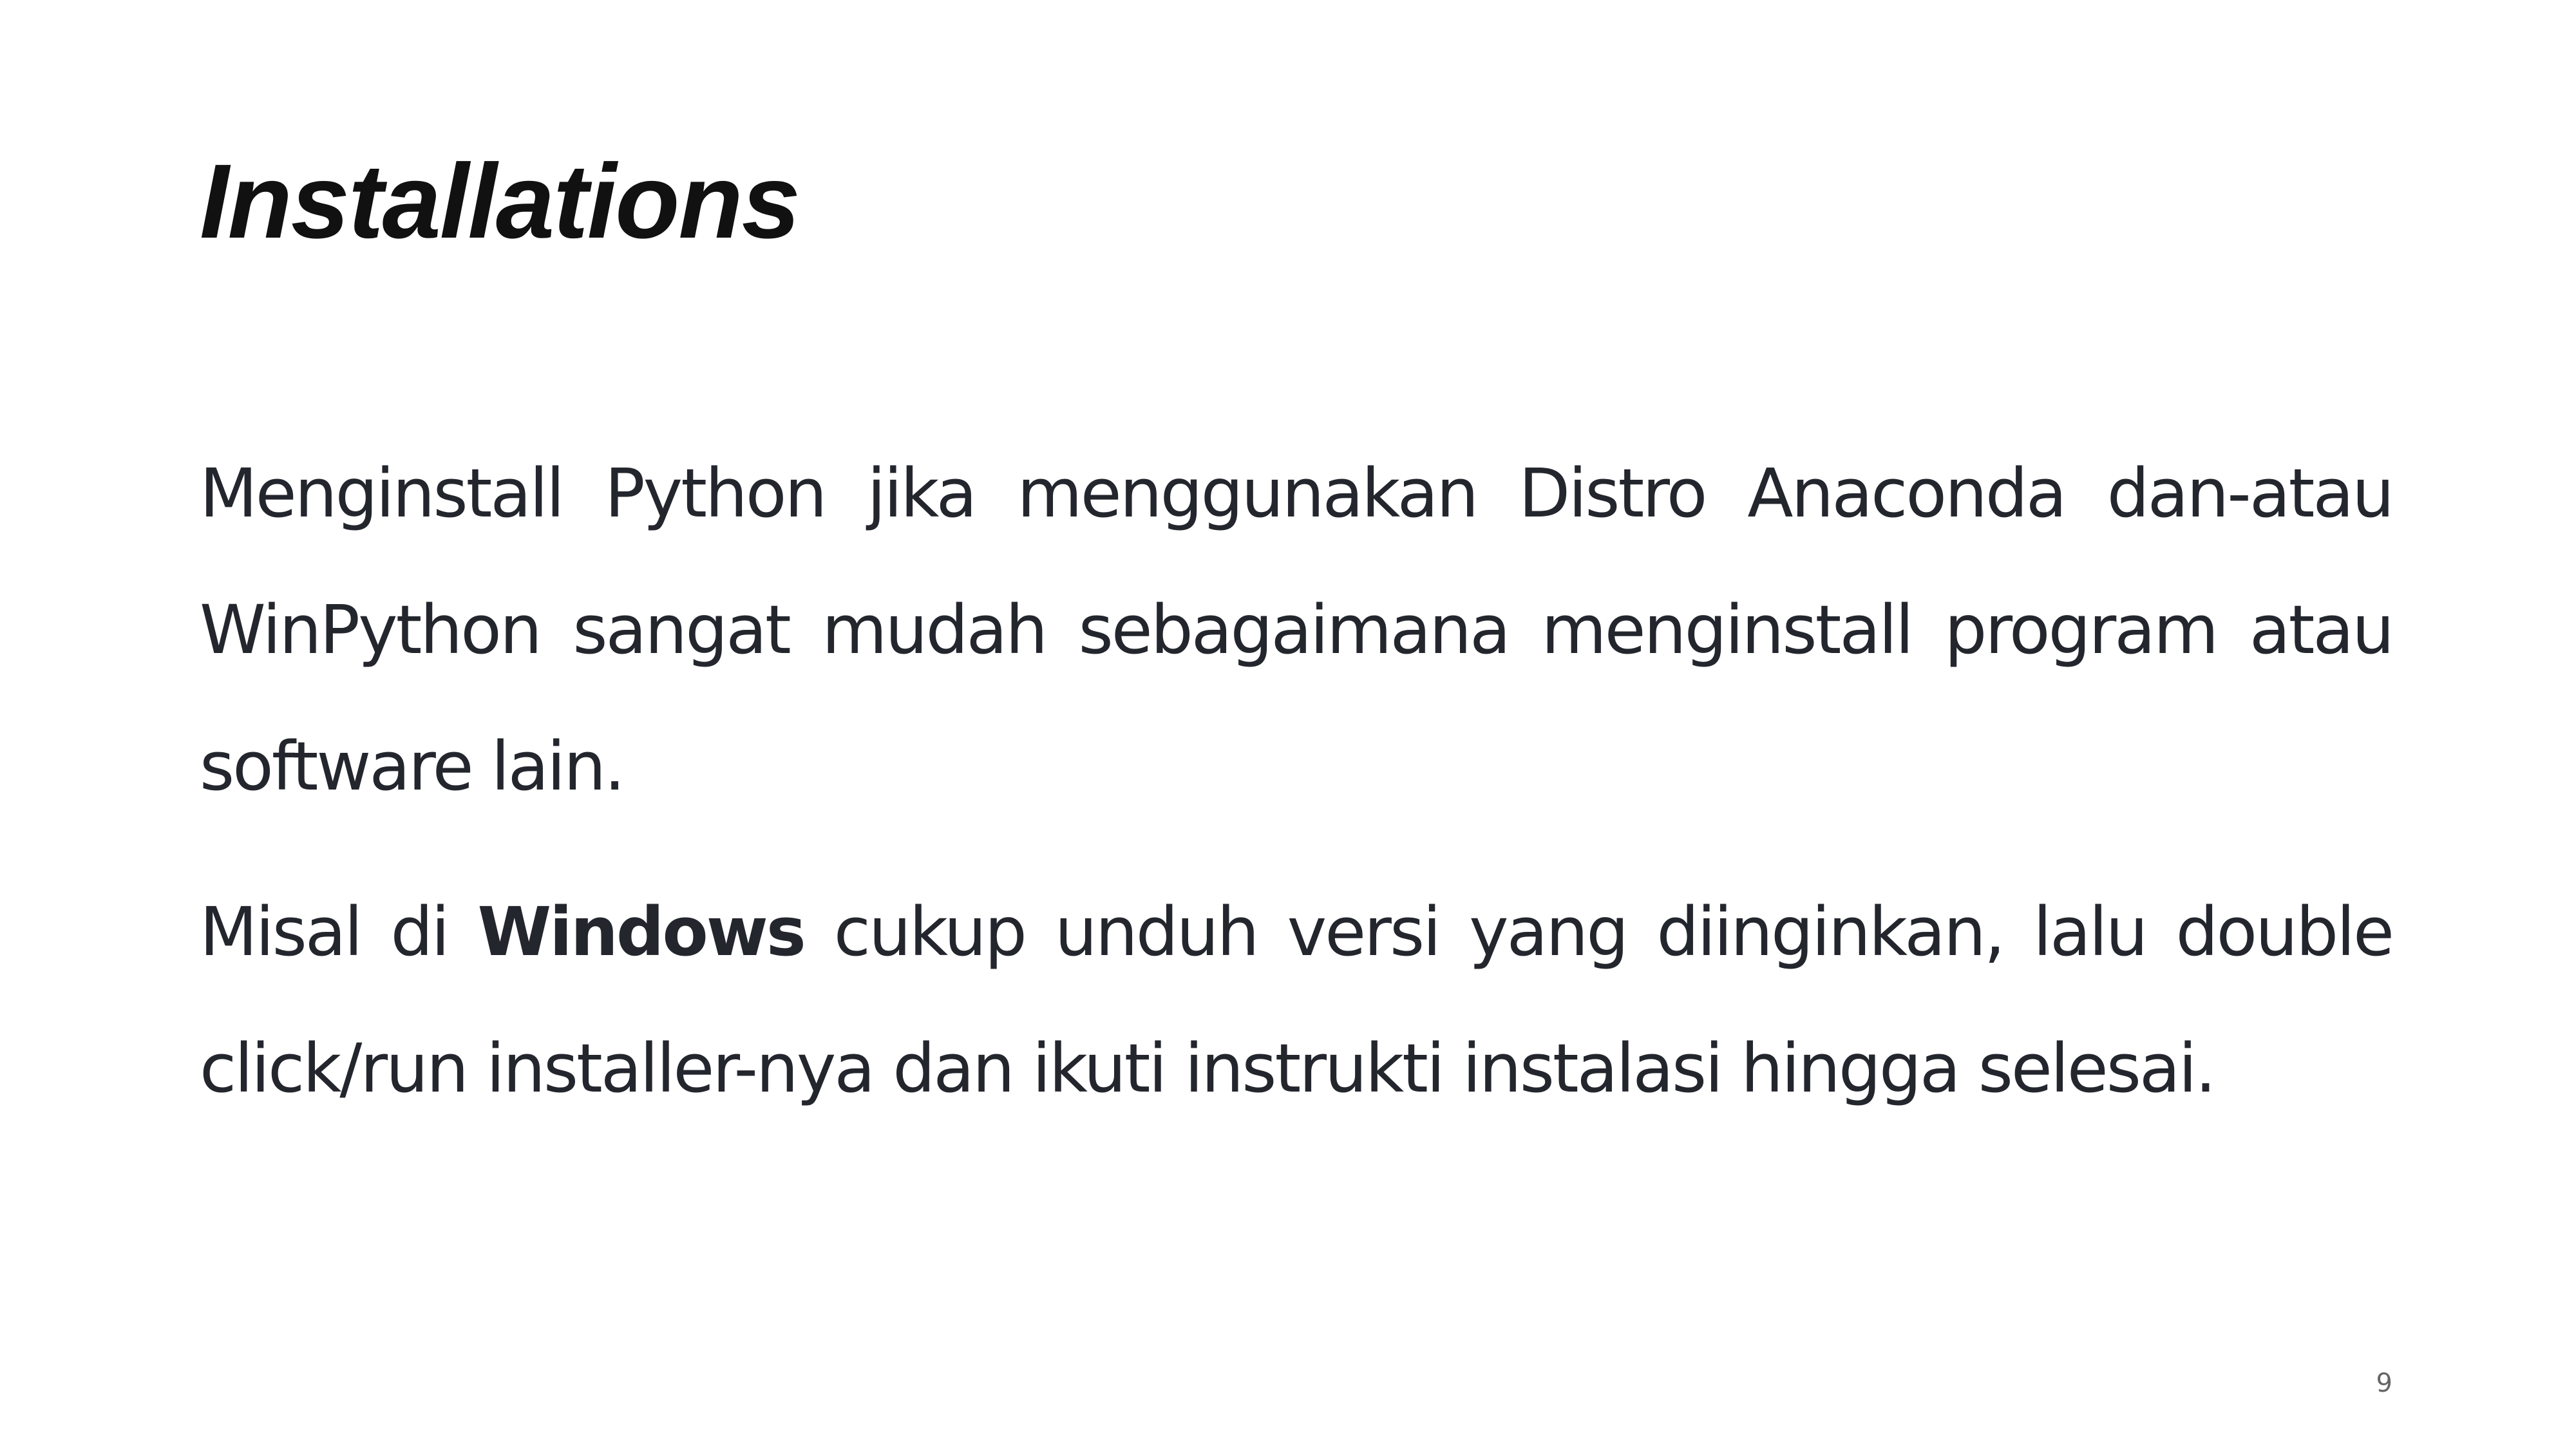  What do you see at coordinates (641, 932) in the screenshot?
I see `windows-bold-text: Windows` at bounding box center [641, 932].